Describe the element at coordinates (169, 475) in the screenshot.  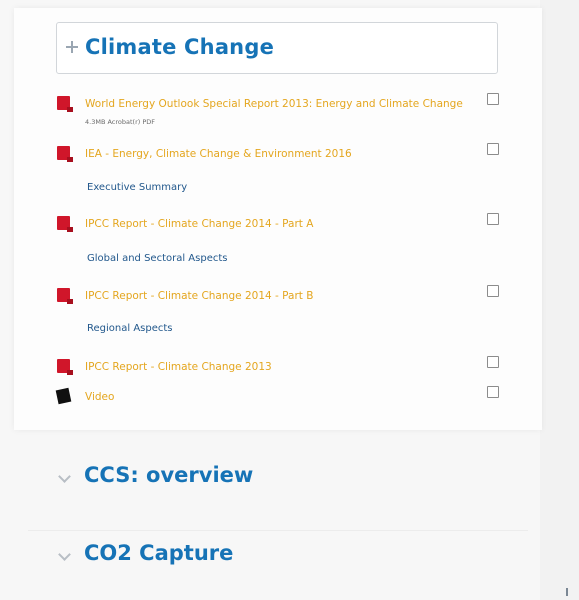
I see `section-title-ccs-overview: CCS: overview` at that location.